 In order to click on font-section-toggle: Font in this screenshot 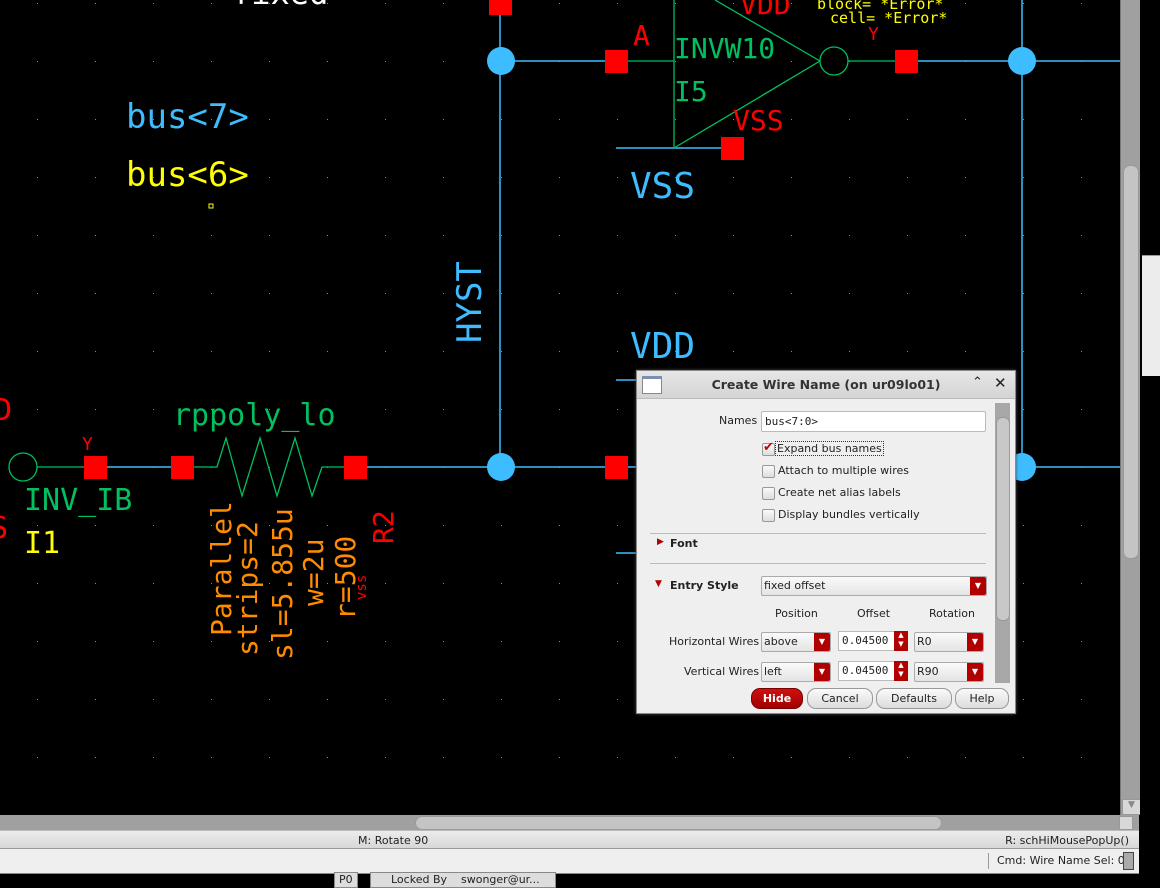, I will do `click(684, 543)`.